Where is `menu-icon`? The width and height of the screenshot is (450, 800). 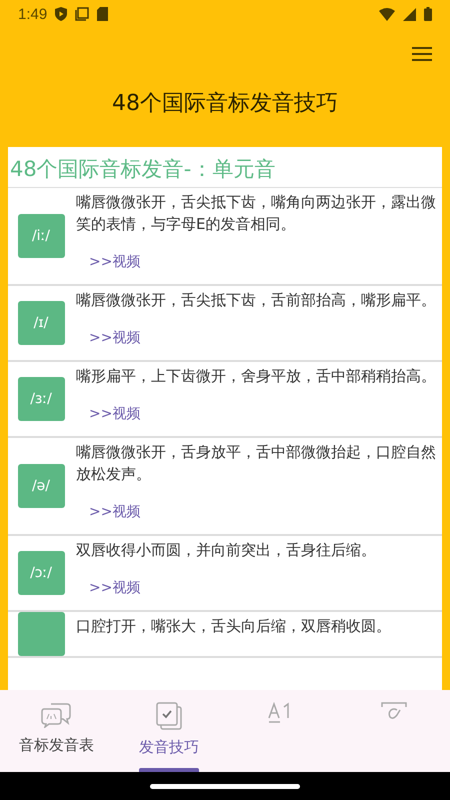
menu-icon is located at coordinates (422, 54).